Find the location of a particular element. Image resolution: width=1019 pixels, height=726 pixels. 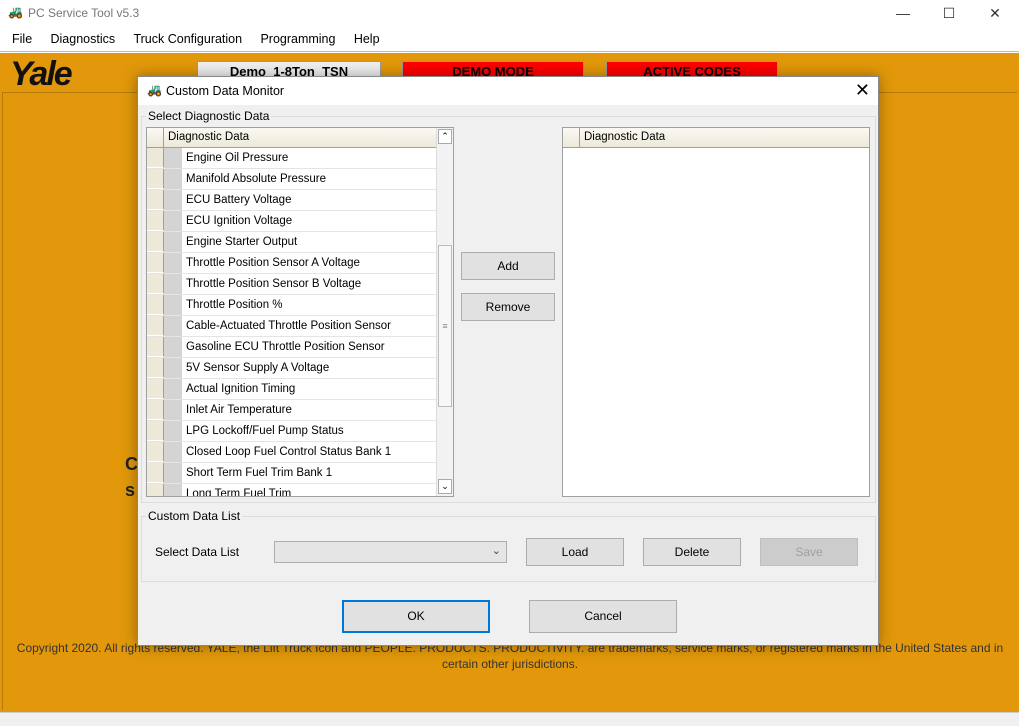

group-label: Custom Data List is located at coordinates (194, 516).